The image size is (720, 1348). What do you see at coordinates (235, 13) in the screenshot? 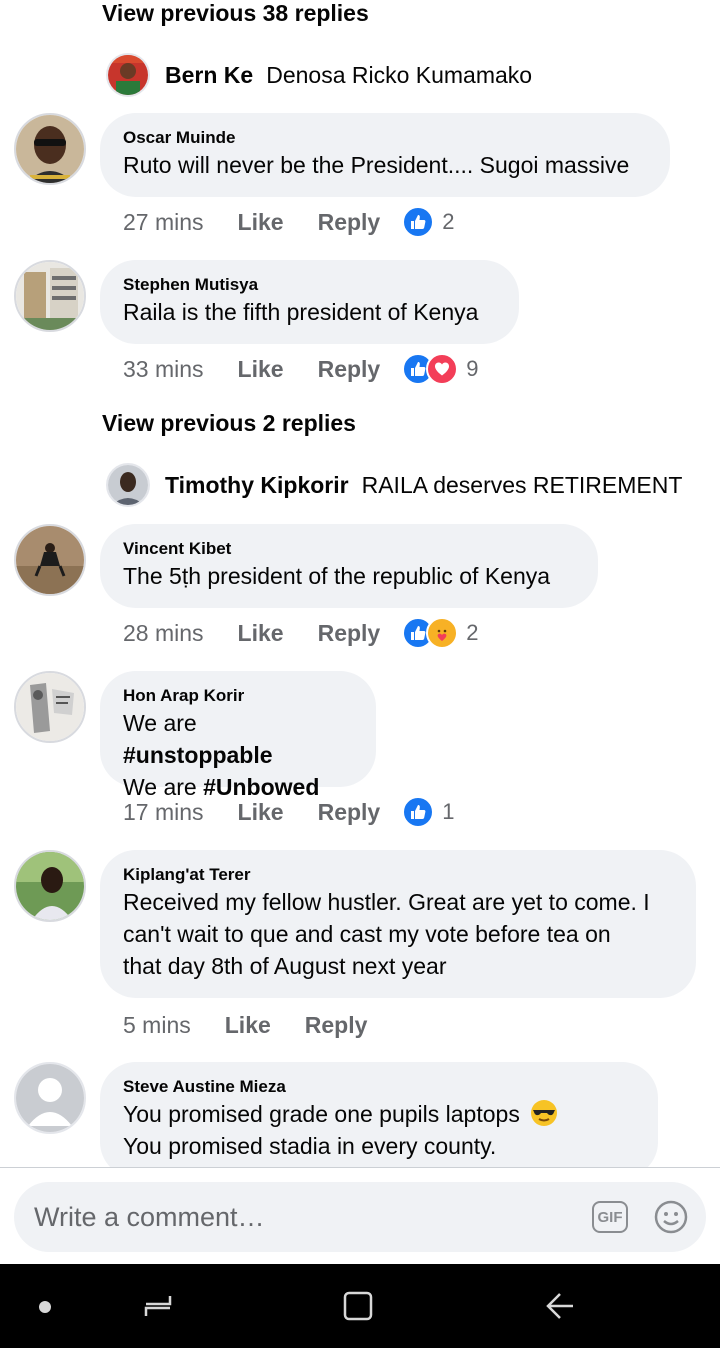
I see `view-previous-replies-link: View previous 38 replies` at bounding box center [235, 13].